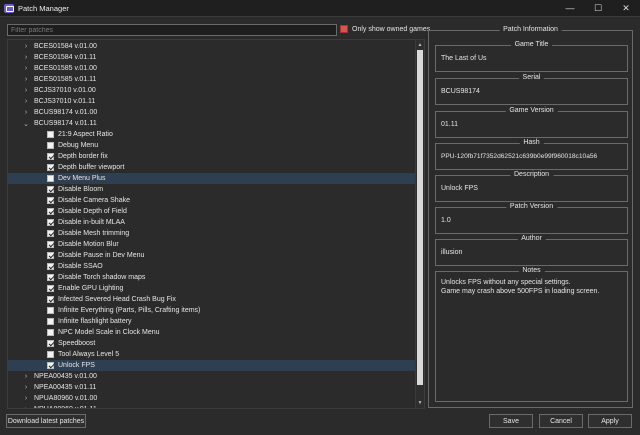 The width and height of the screenshot is (640, 435). What do you see at coordinates (211, 365) in the screenshot?
I see `tree-item-patch: Unlock FPS` at bounding box center [211, 365].